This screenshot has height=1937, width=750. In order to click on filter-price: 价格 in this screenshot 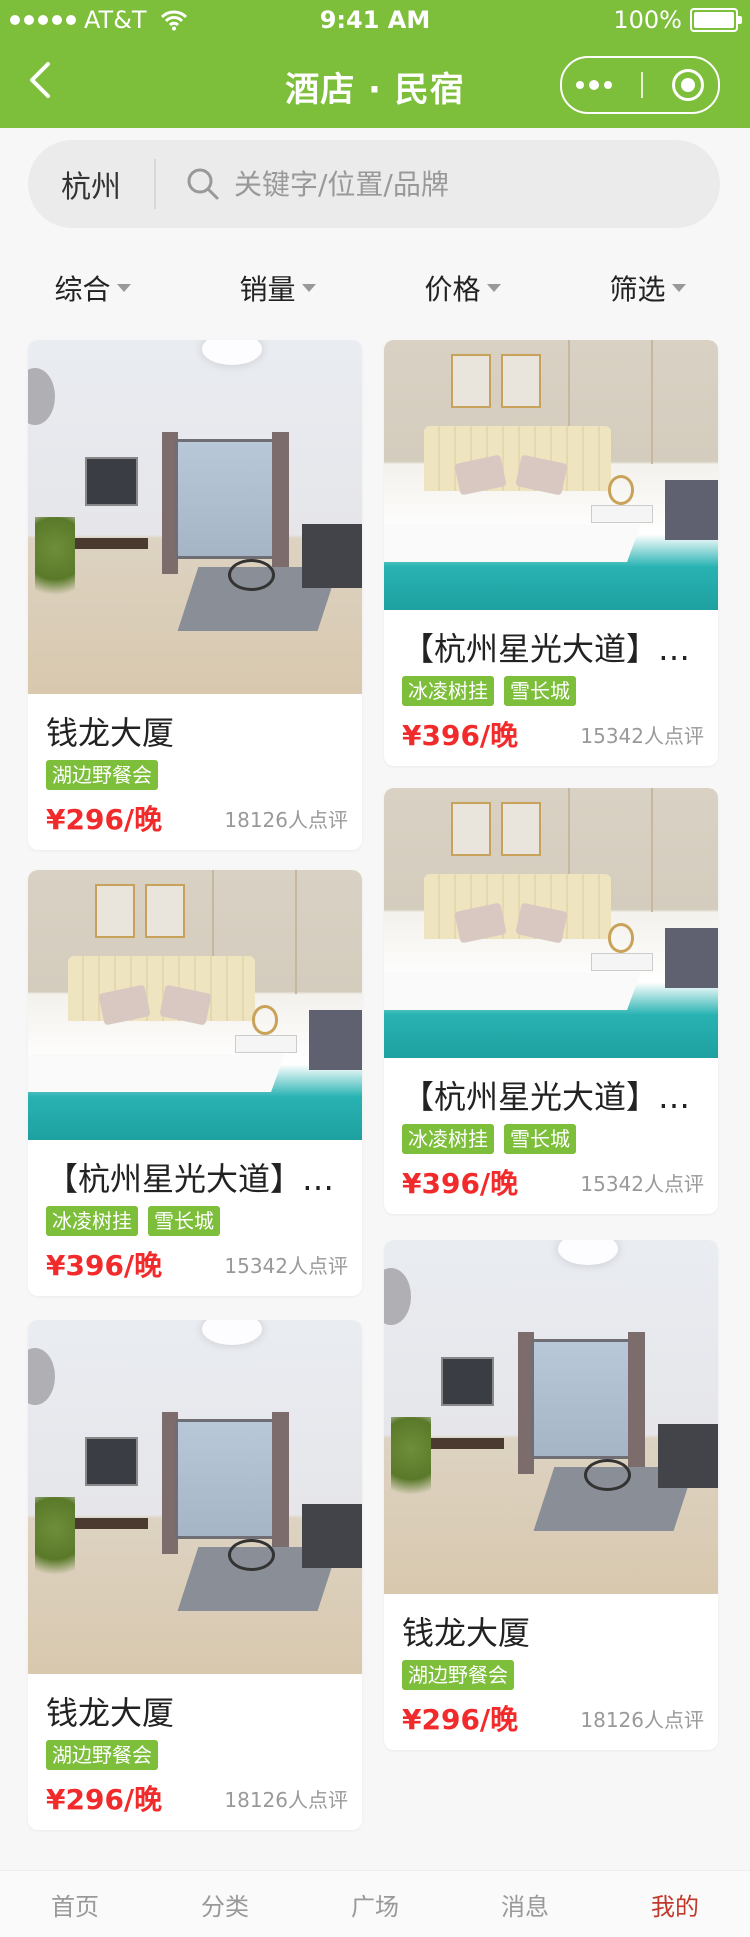, I will do `click(462, 288)`.